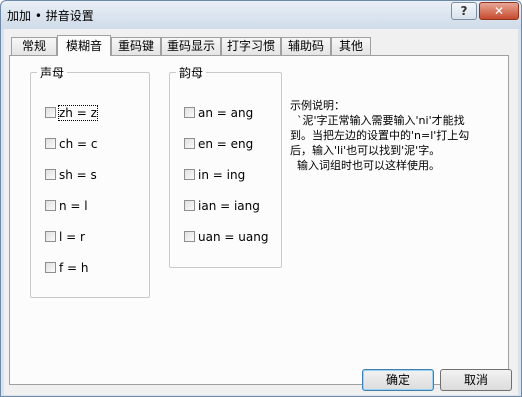 The height and width of the screenshot is (397, 522). I want to click on checkbox-an-ang: an = ang, so click(218, 113).